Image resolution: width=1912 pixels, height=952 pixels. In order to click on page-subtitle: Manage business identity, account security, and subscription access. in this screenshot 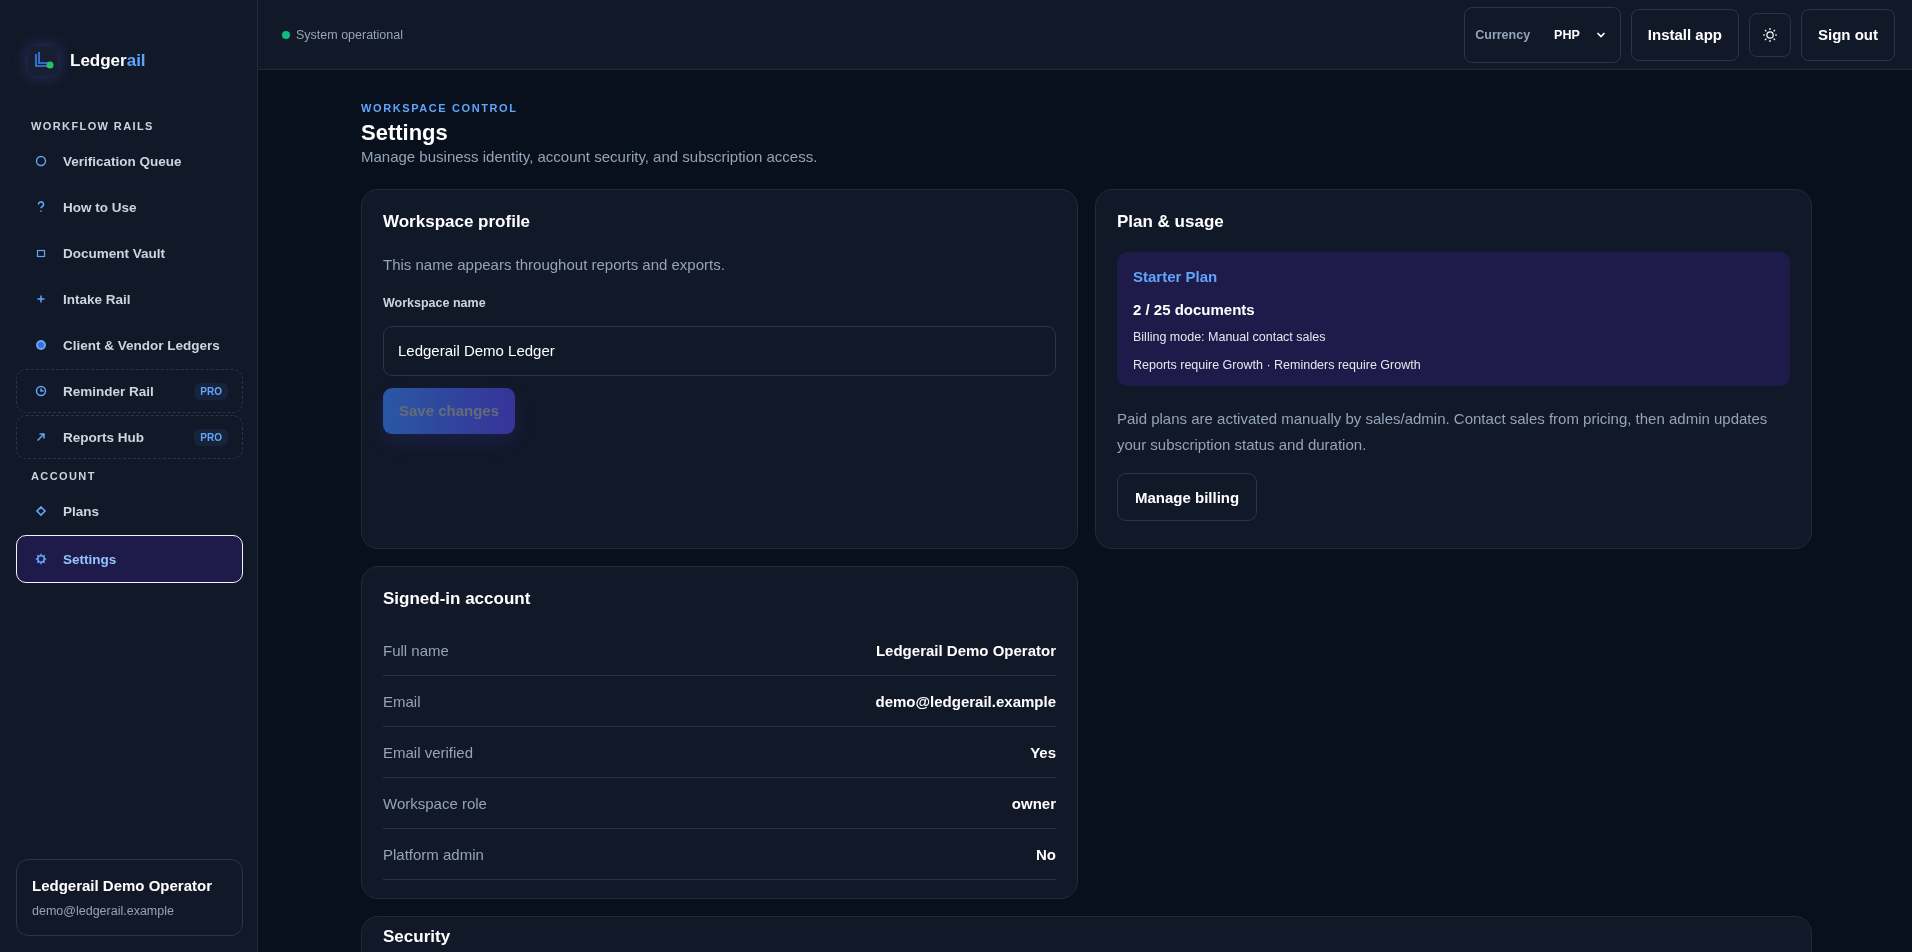, I will do `click(590, 156)`.